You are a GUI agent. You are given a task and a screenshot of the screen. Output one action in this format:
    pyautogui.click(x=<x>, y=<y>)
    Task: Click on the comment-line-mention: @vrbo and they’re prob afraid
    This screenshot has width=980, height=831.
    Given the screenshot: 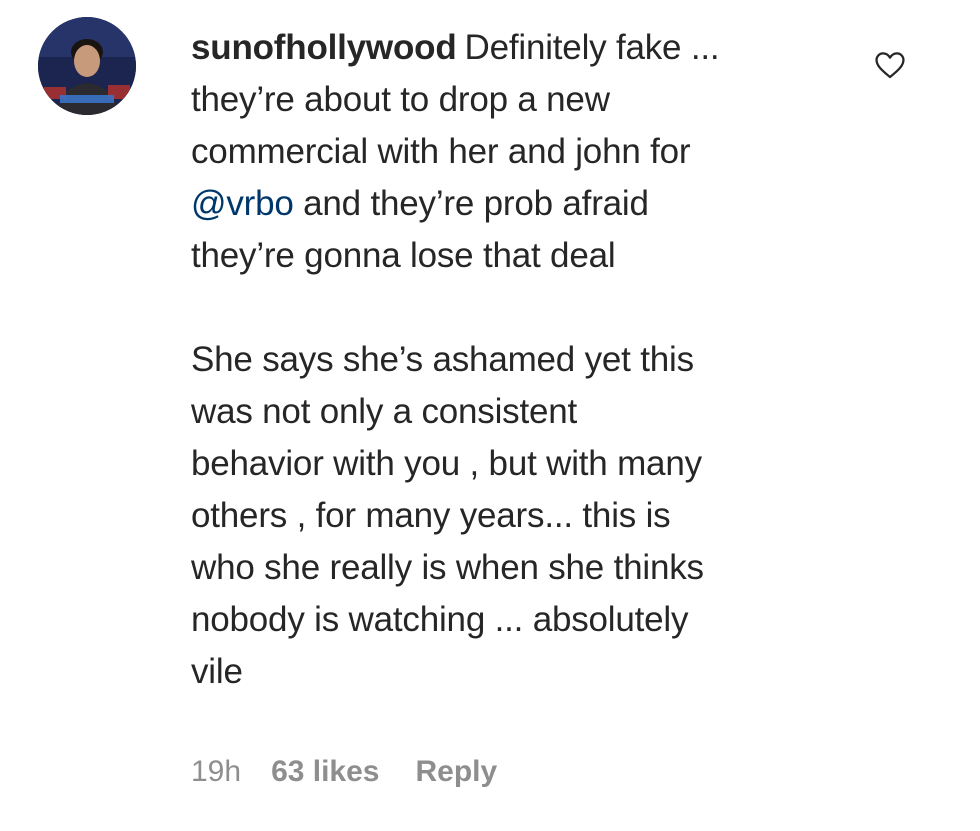 What is the action you would take?
    pyautogui.click(x=521, y=204)
    